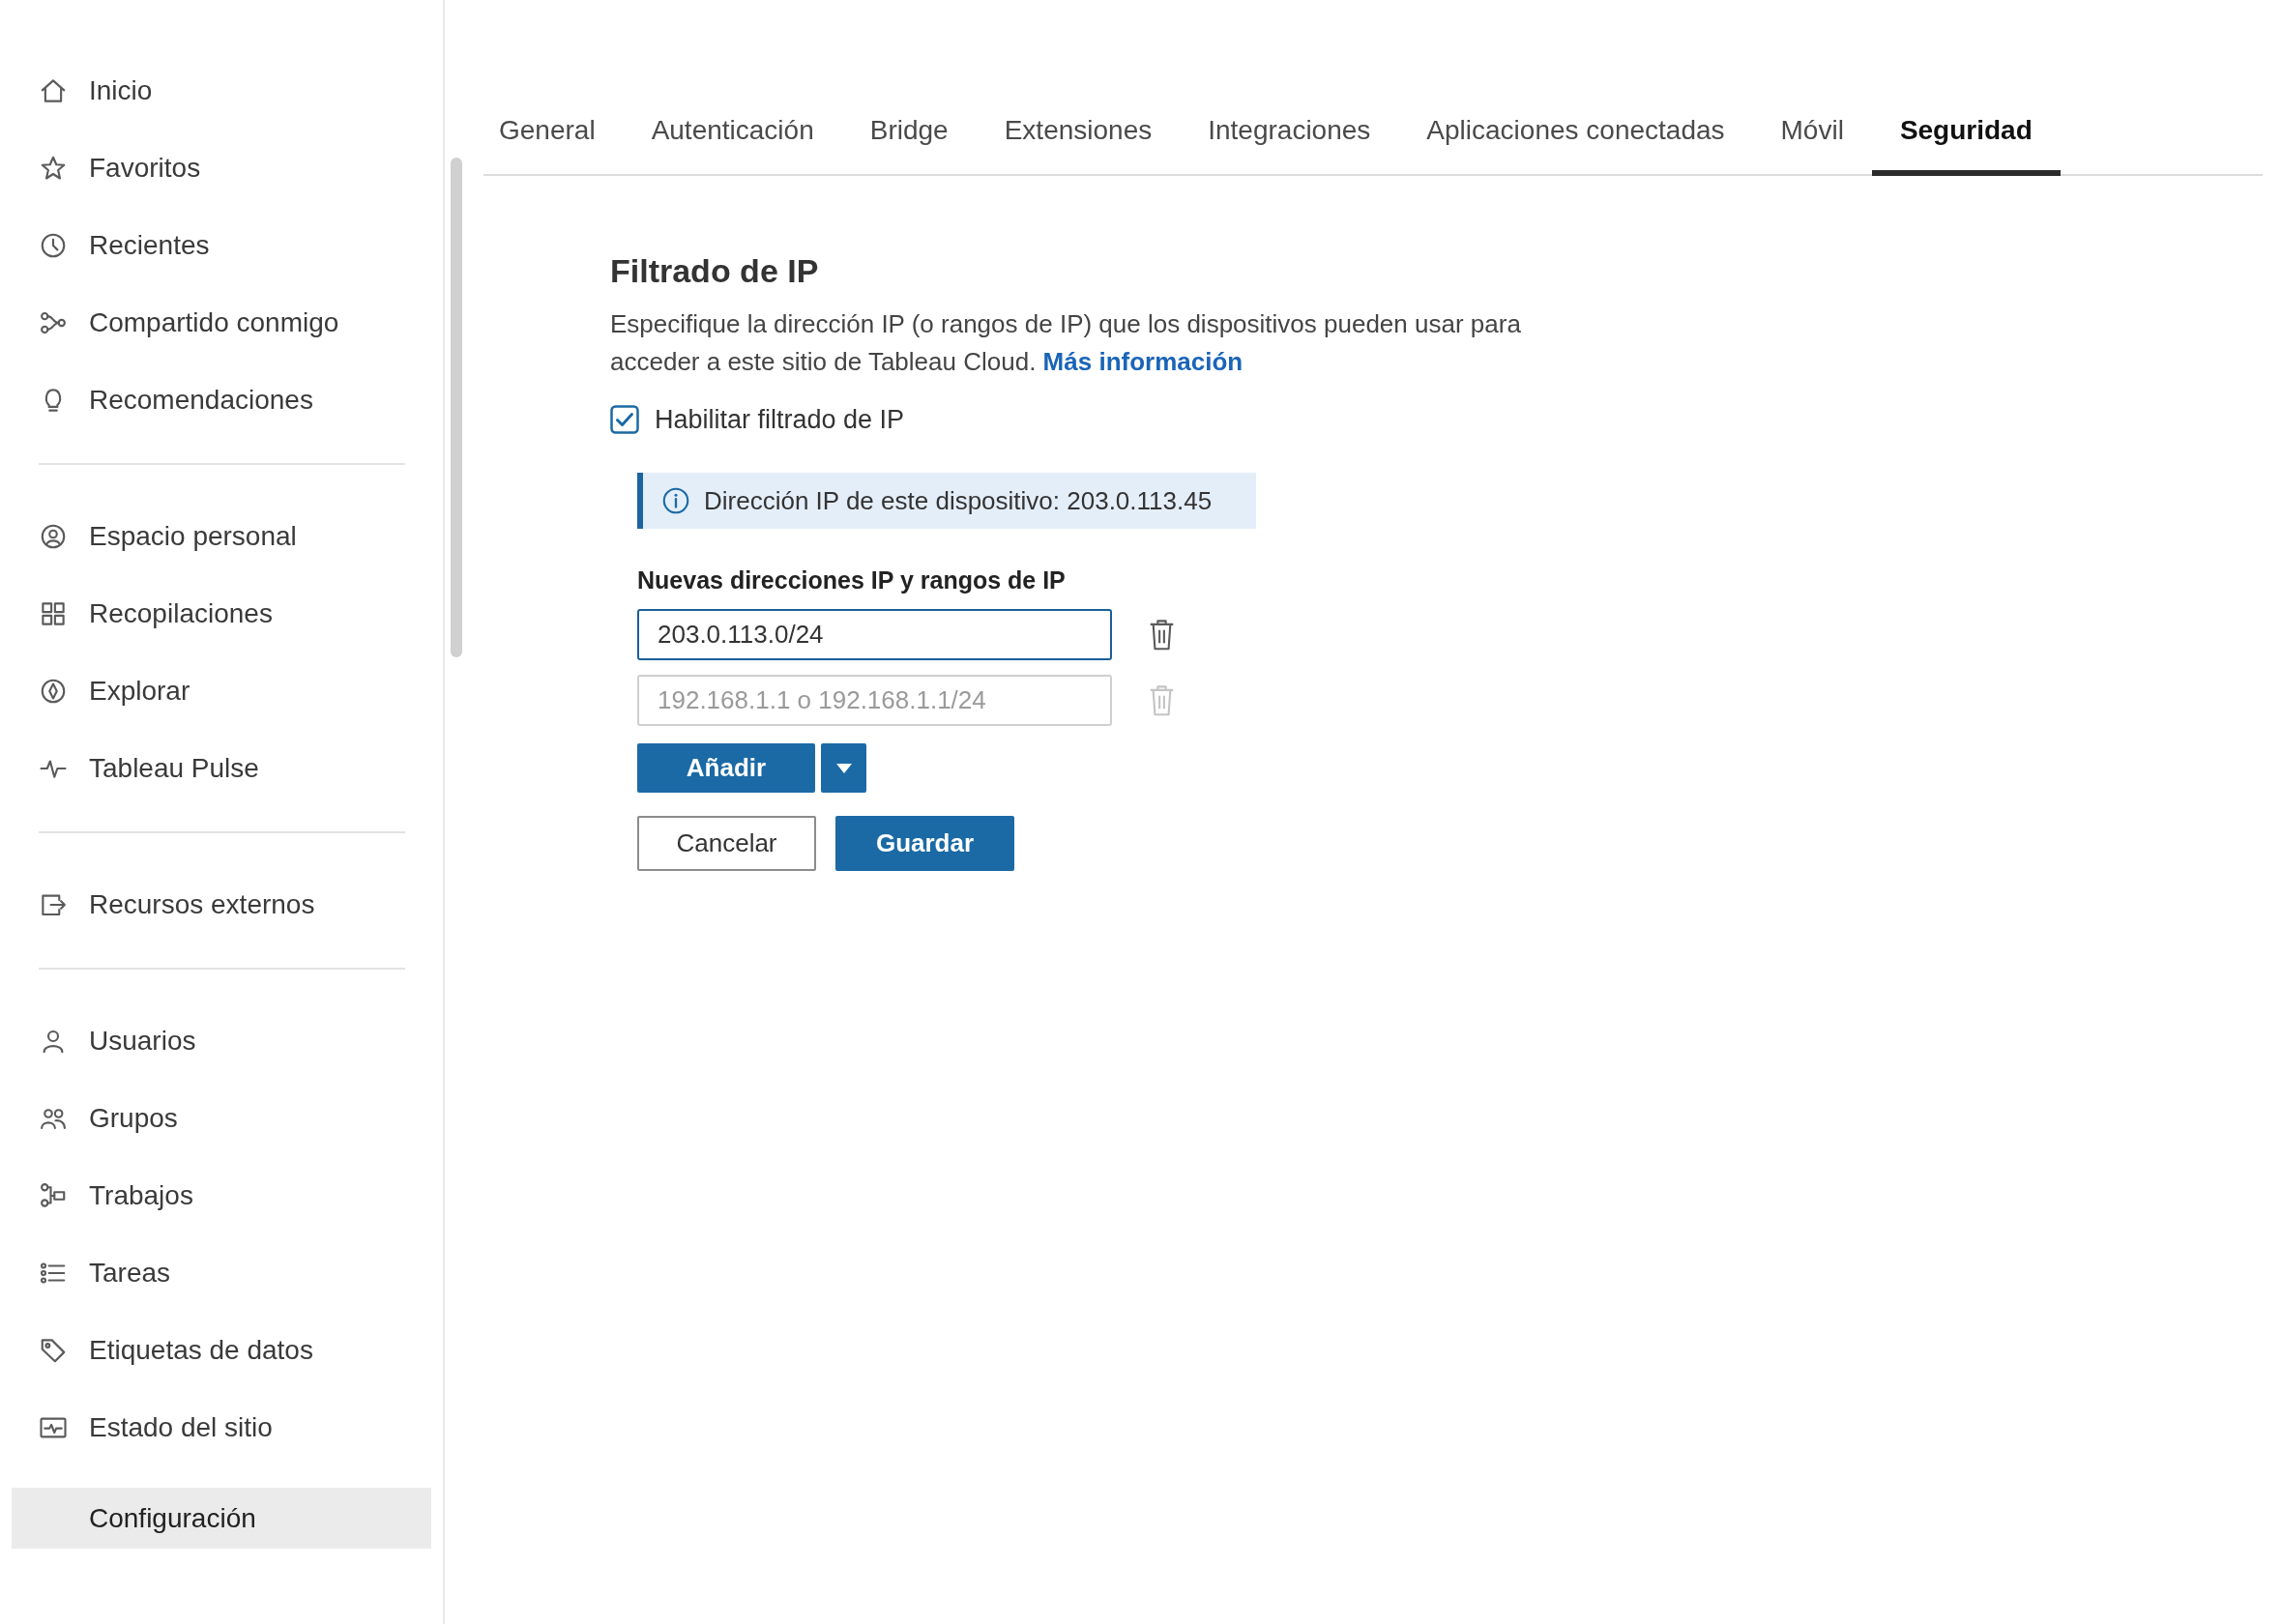 This screenshot has height=1624, width=2282. What do you see at coordinates (726, 768) in the screenshot?
I see `add-button: Añadir` at bounding box center [726, 768].